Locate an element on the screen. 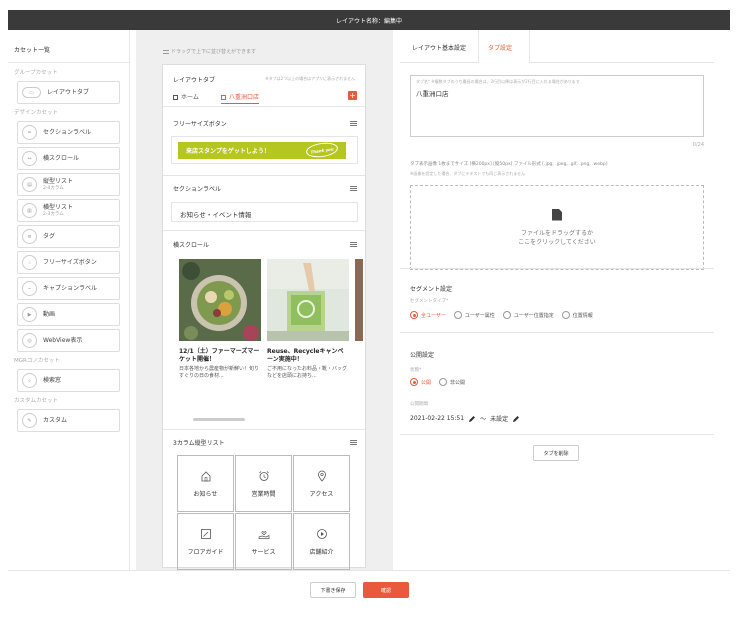 This screenshot has height=633, width=738. globe-icon: ◎ is located at coordinates (29, 340).